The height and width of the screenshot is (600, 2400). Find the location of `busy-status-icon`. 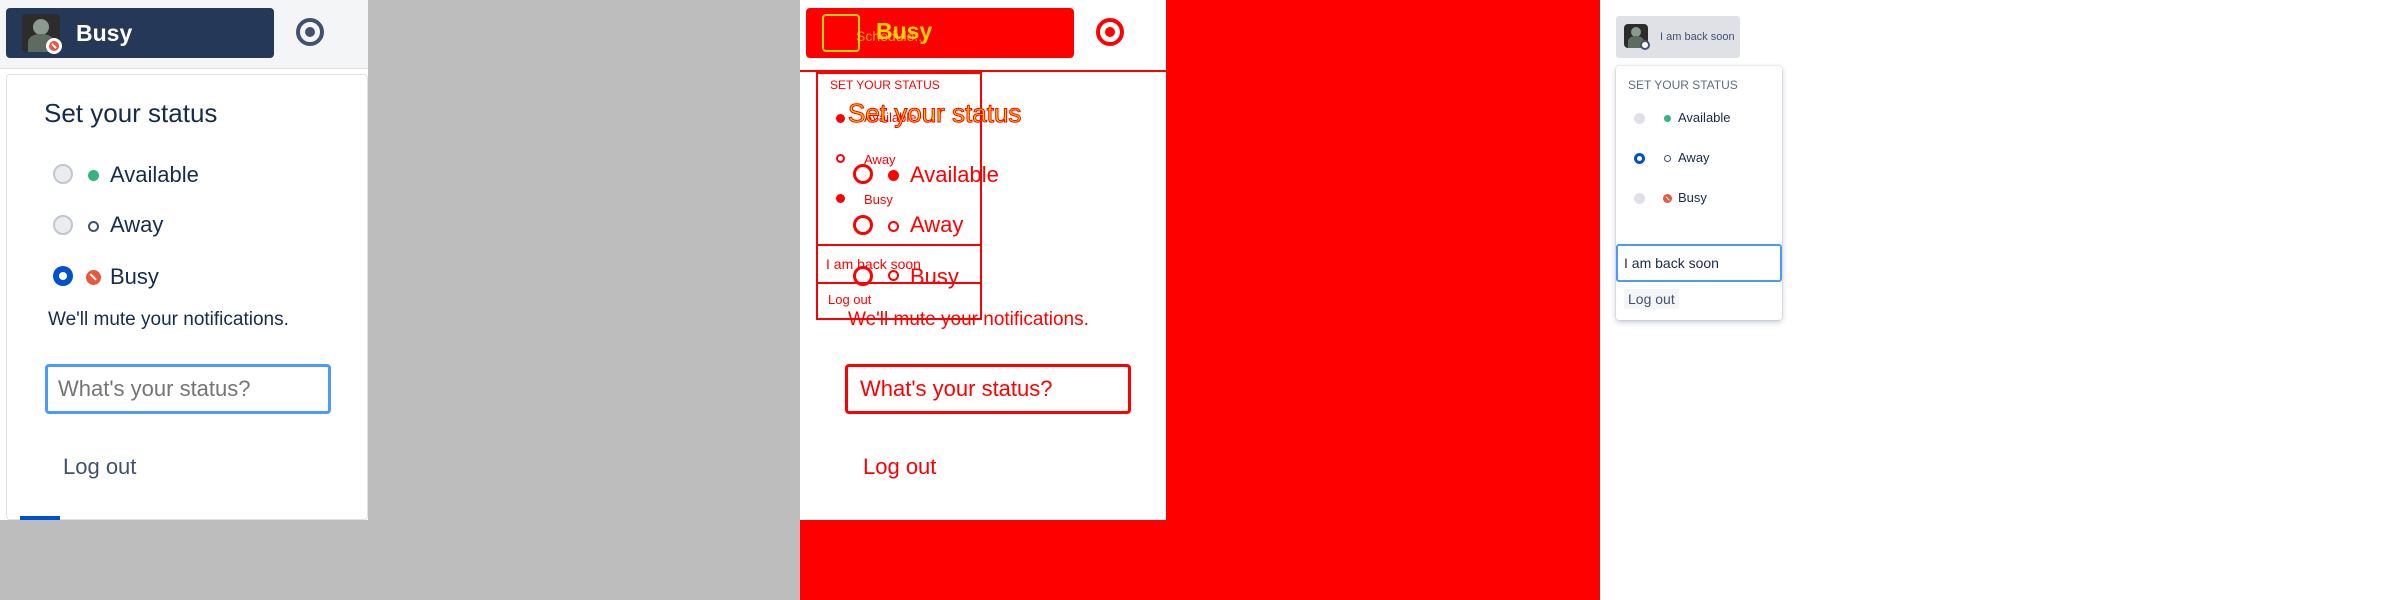

busy-status-icon is located at coordinates (54, 46).